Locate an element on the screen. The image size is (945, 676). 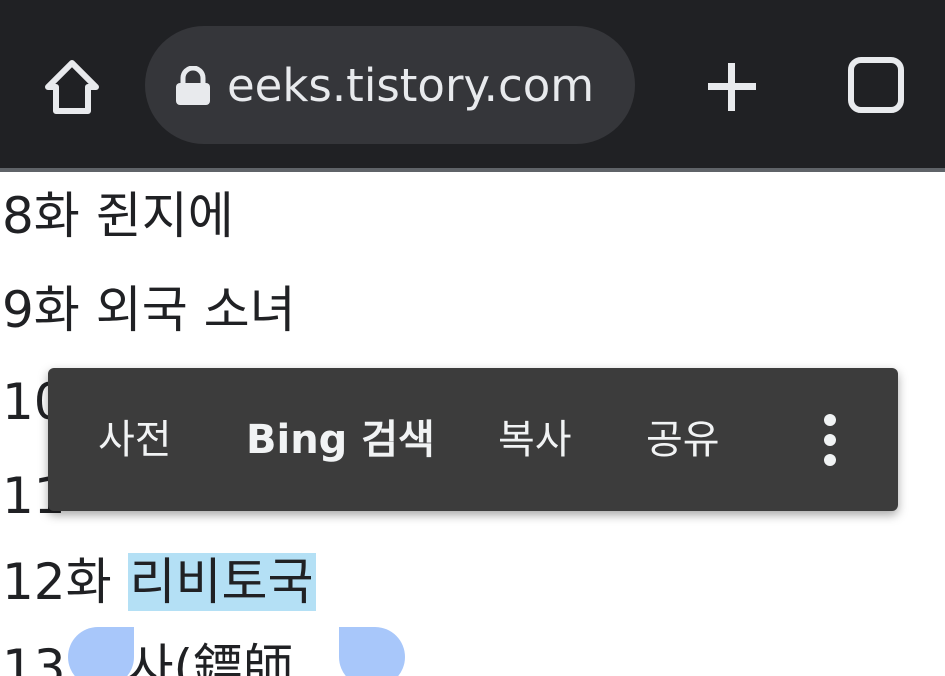
menu-item-share: 공유 is located at coordinates (683, 440).